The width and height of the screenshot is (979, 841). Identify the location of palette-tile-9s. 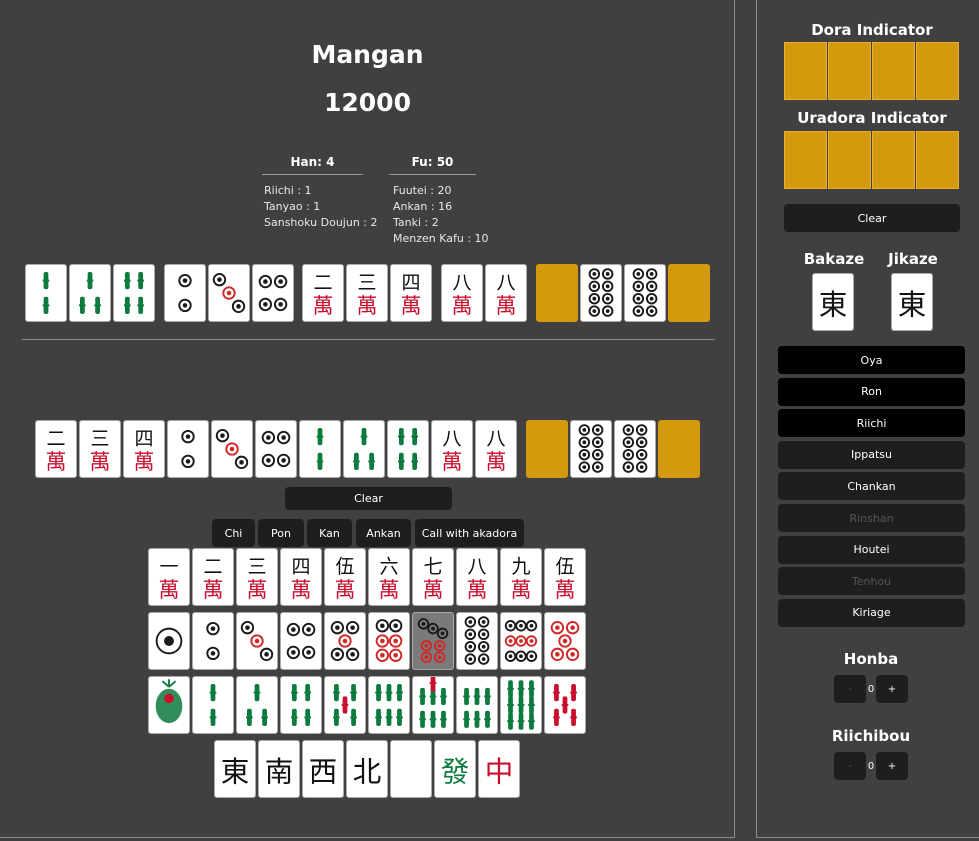
(521, 705).